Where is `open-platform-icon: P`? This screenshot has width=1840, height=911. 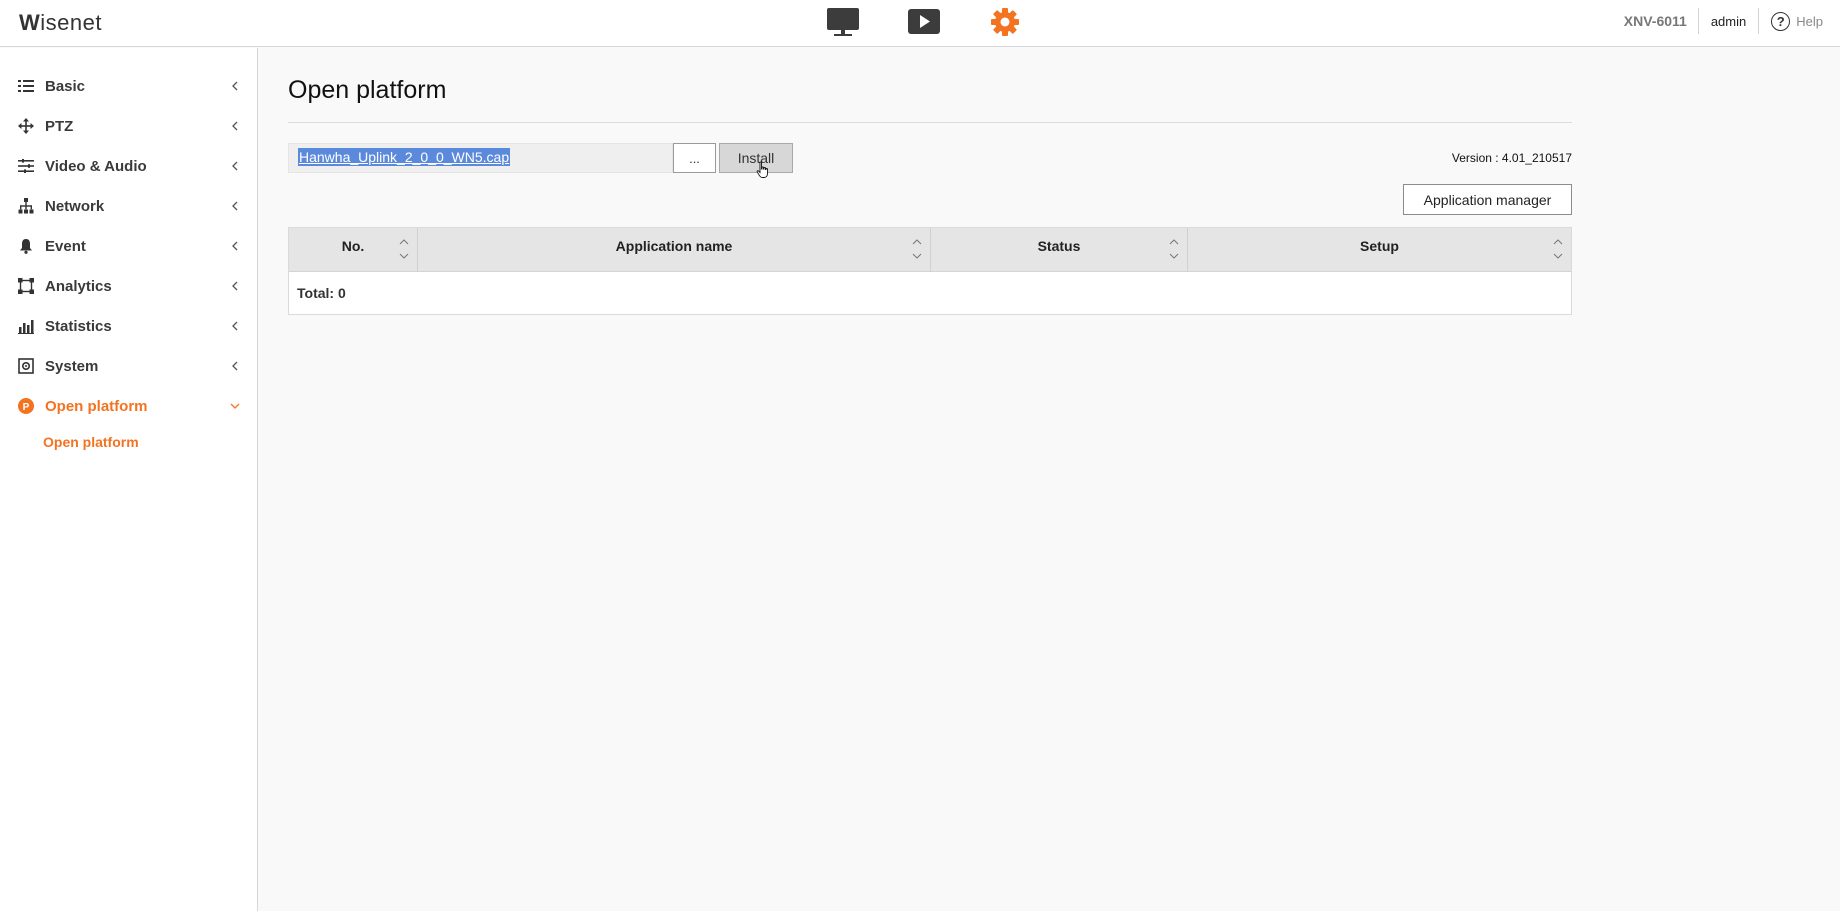
open-platform-icon: P is located at coordinates (26, 406).